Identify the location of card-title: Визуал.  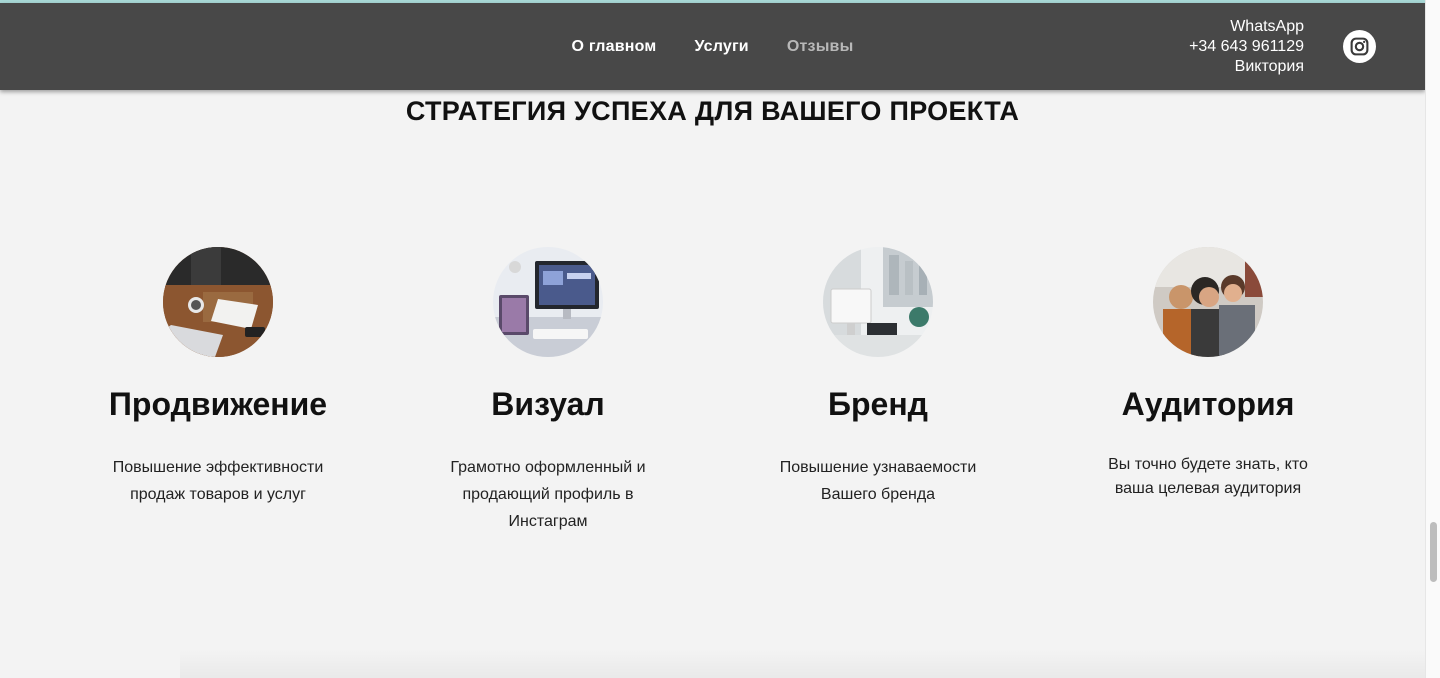
(548, 404).